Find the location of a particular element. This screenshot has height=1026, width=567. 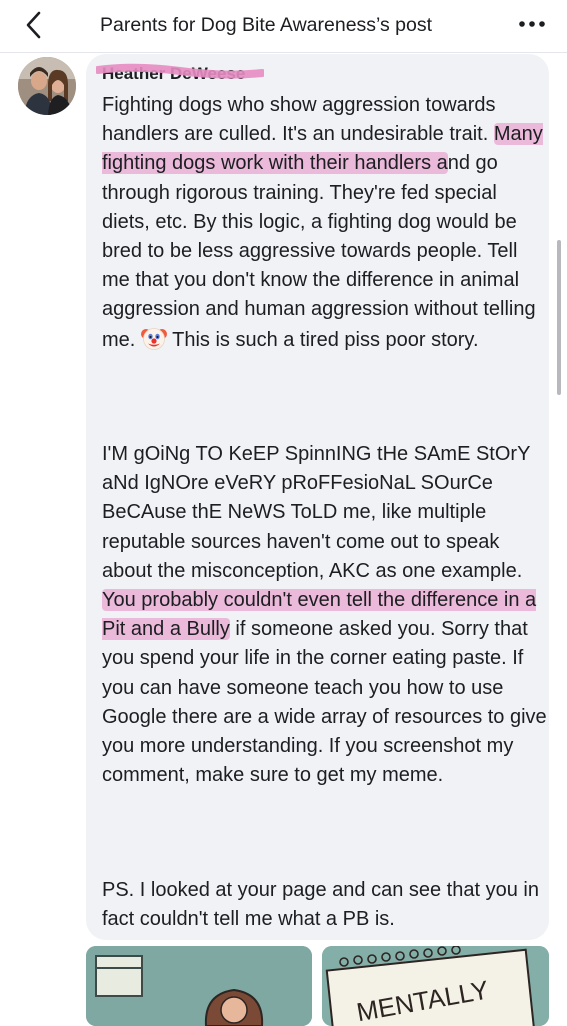

meme-panel-woman is located at coordinates (199, 986).